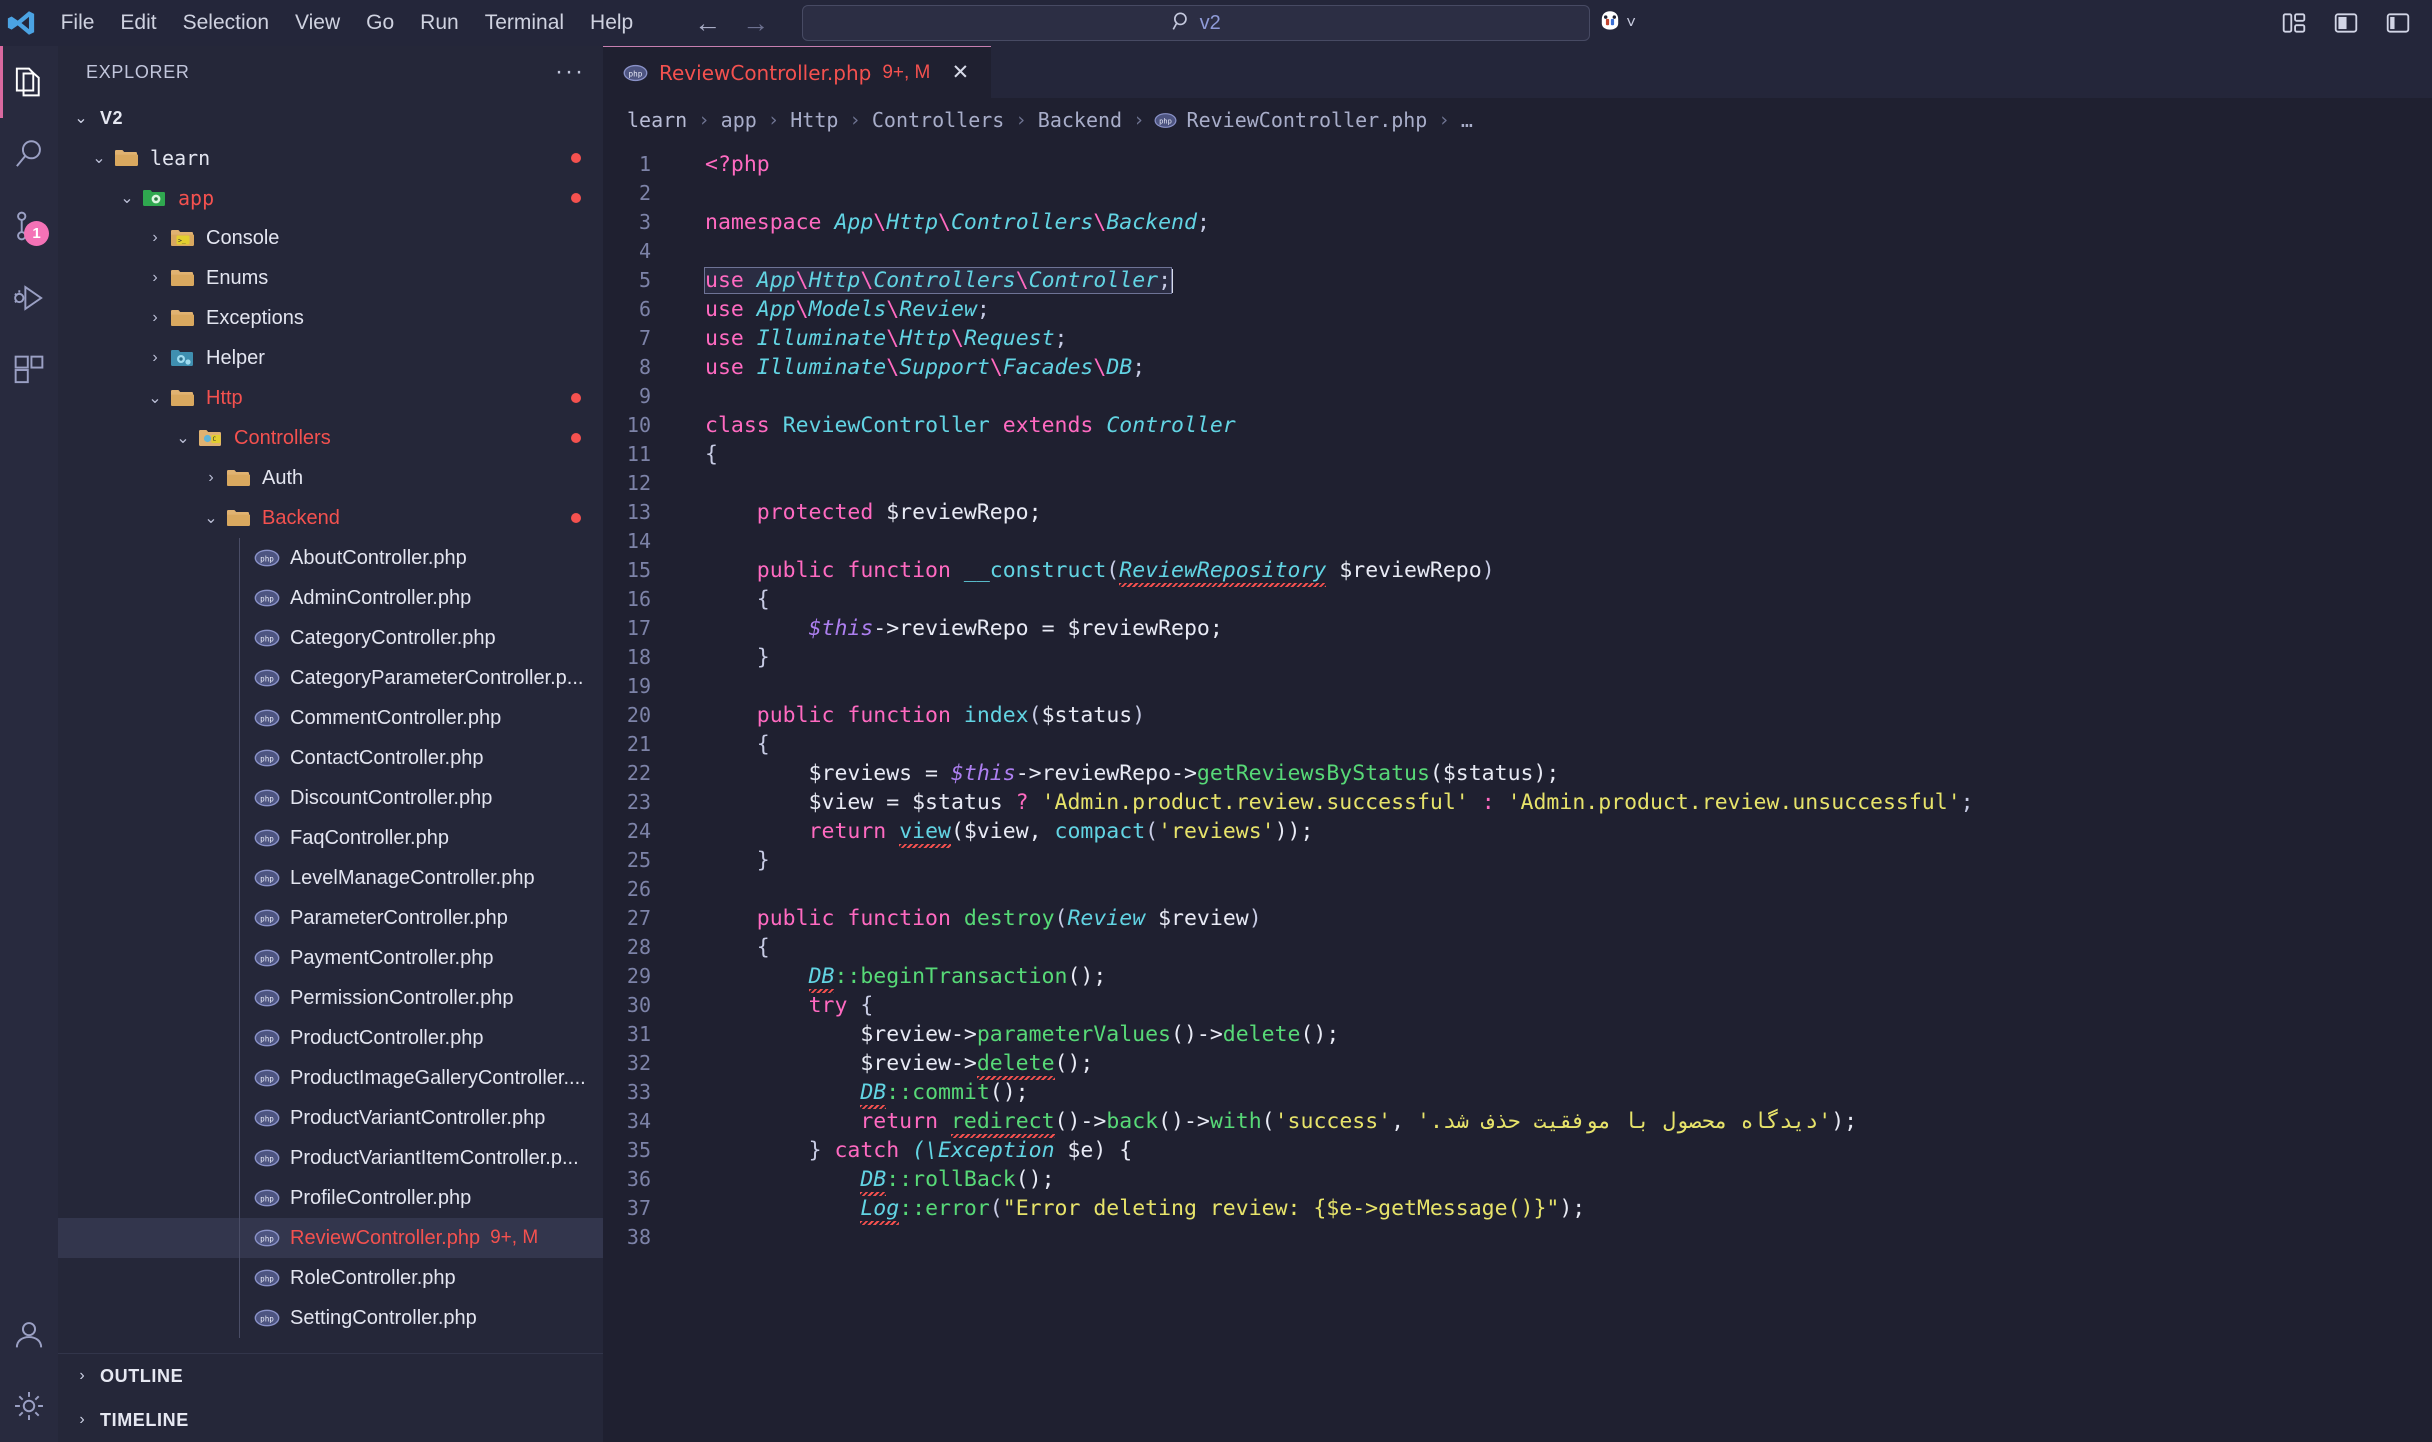  Describe the element at coordinates (29, 1406) in the screenshot. I see `activity-settings-gear-icon` at that location.